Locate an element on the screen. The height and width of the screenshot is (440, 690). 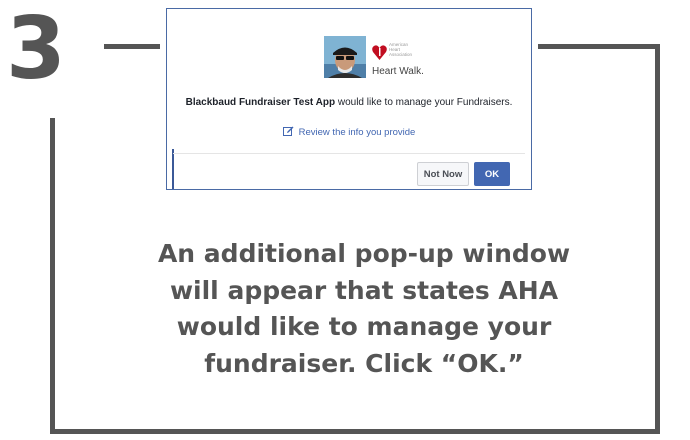
frame-top-left-line is located at coordinates (132, 46).